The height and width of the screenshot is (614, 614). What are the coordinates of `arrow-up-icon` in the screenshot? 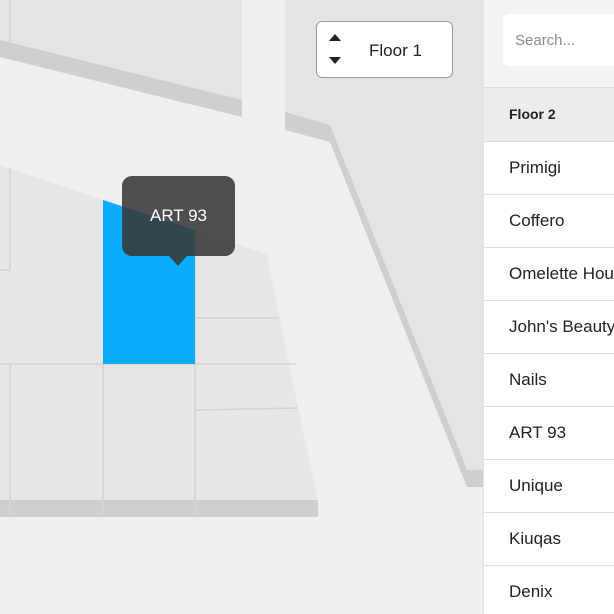 It's located at (335, 37).